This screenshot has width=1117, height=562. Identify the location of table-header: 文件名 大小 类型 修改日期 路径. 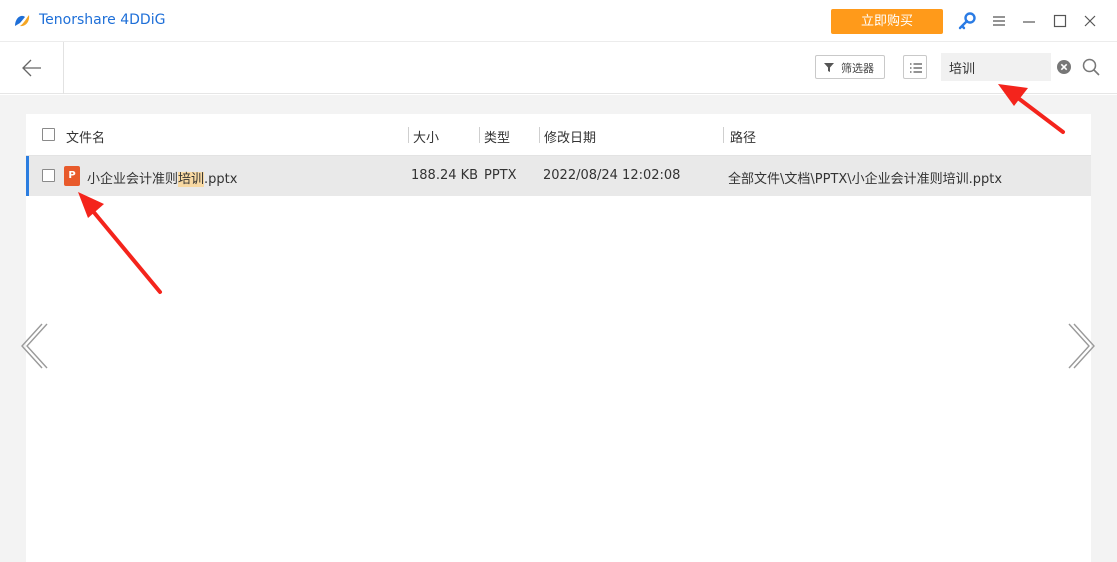
(558, 135).